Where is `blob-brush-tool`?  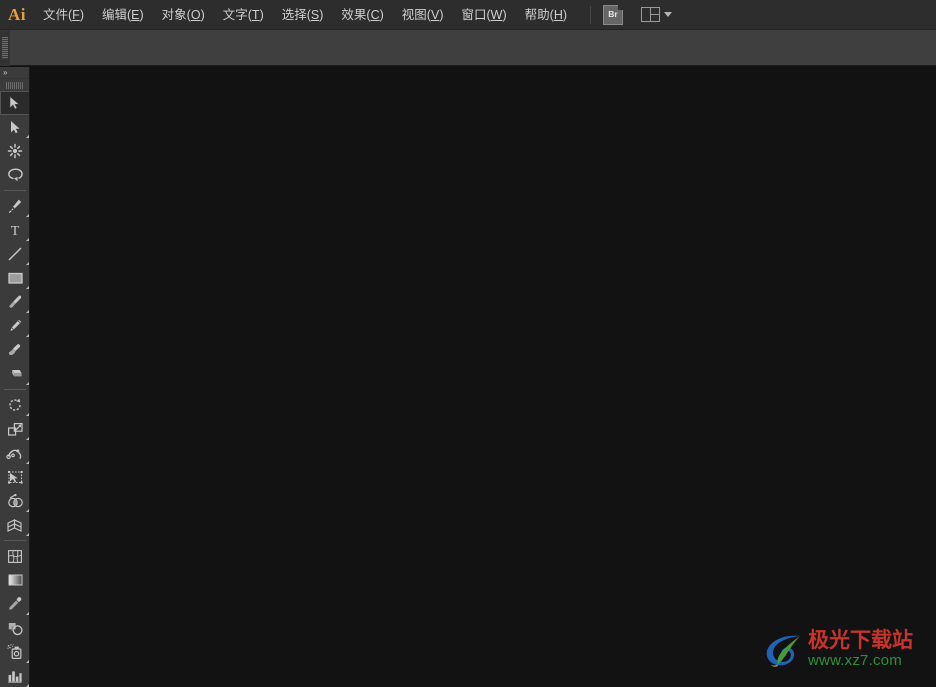
blob-brush-tool is located at coordinates (14, 350).